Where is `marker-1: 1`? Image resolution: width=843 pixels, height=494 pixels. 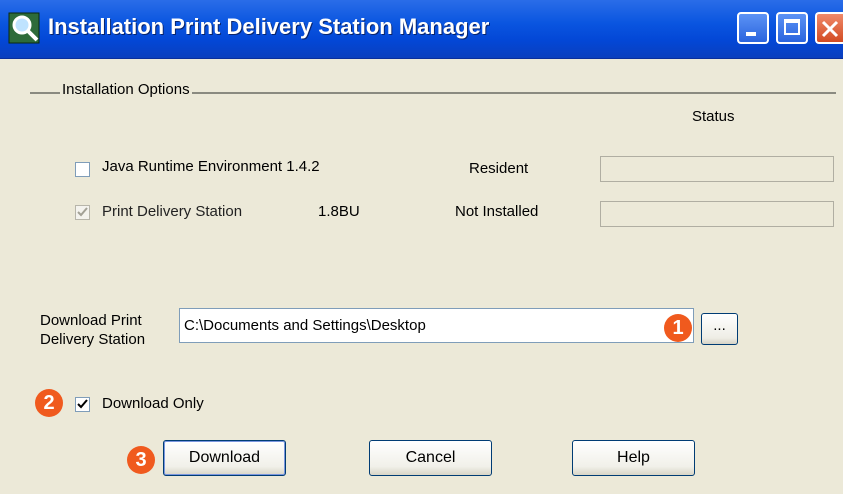
marker-1: 1 is located at coordinates (678, 328).